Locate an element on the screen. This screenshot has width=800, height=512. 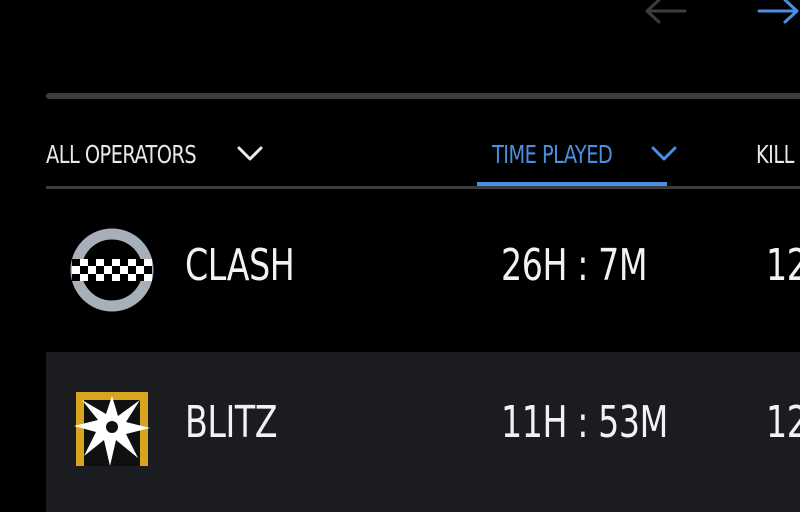
table-header: ALL OPERATORS TIME PLAYED KILL is located at coordinates (423, 159).